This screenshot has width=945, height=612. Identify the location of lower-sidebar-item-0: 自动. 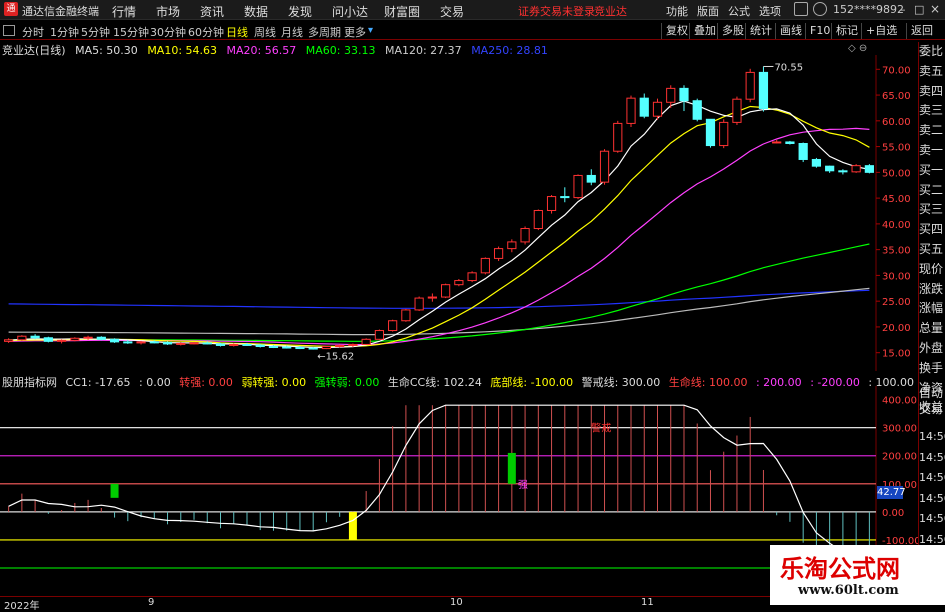
(932, 393).